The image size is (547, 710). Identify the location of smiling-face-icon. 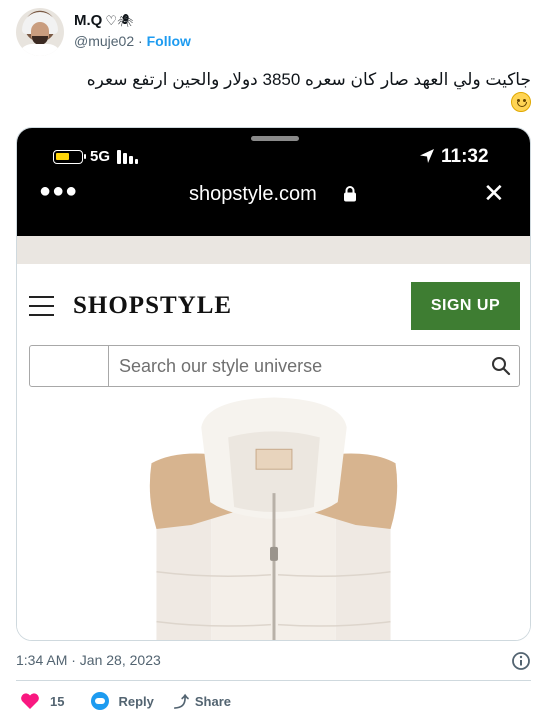
(521, 102).